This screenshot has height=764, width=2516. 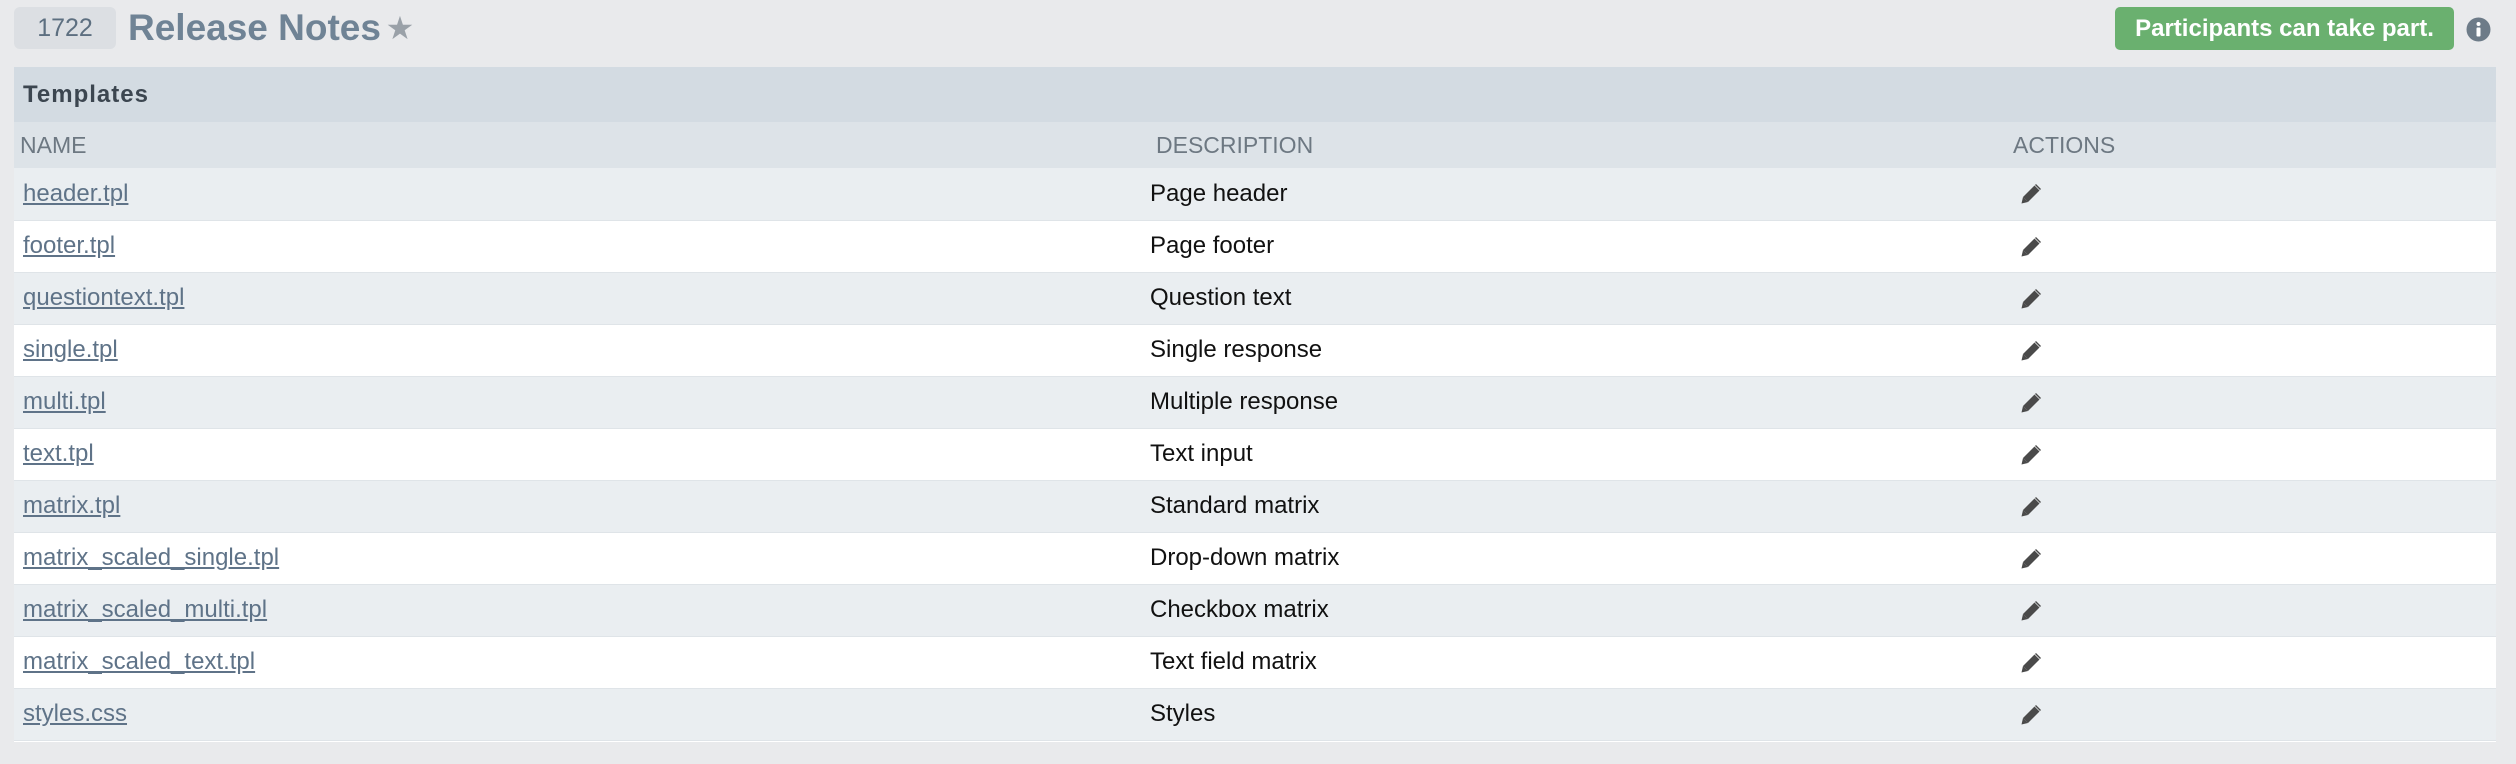 What do you see at coordinates (582, 145) in the screenshot?
I see `column-header-name: NAME` at bounding box center [582, 145].